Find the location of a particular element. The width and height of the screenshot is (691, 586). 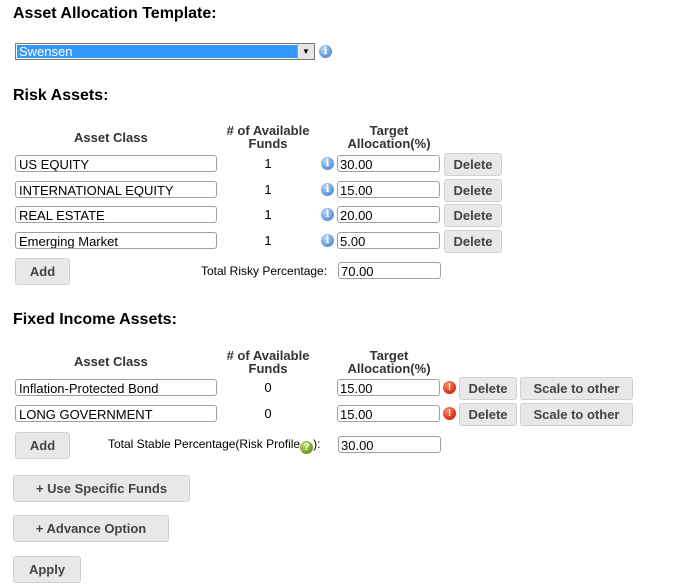

advance-option-button: + Advance Option is located at coordinates (91, 528).